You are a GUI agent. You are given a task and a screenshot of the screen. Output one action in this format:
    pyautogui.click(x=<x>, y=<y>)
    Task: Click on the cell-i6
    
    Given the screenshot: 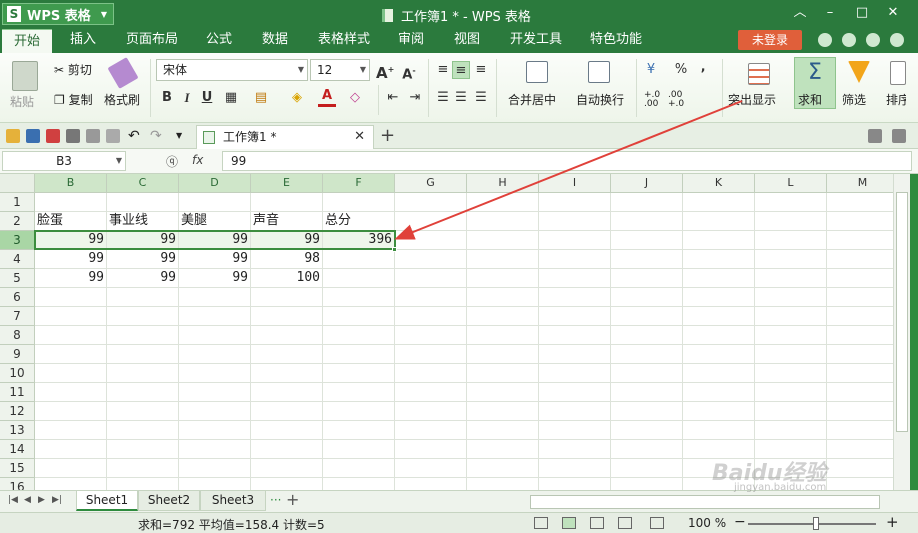 What is the action you would take?
    pyautogui.click(x=575, y=297)
    